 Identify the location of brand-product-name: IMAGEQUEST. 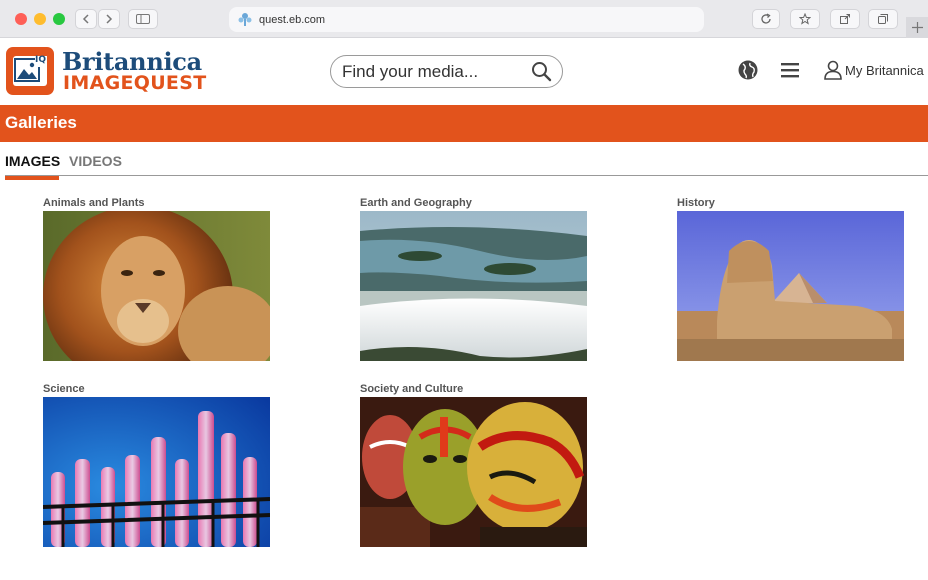
(135, 83).